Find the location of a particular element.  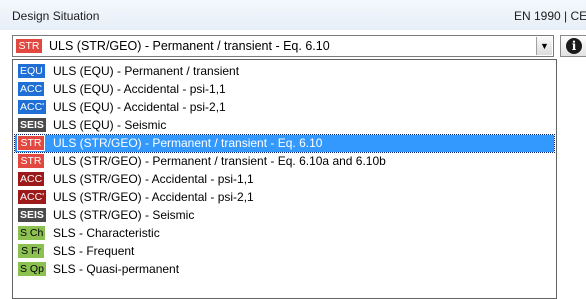

section-title: Design Situation is located at coordinates (56, 16).